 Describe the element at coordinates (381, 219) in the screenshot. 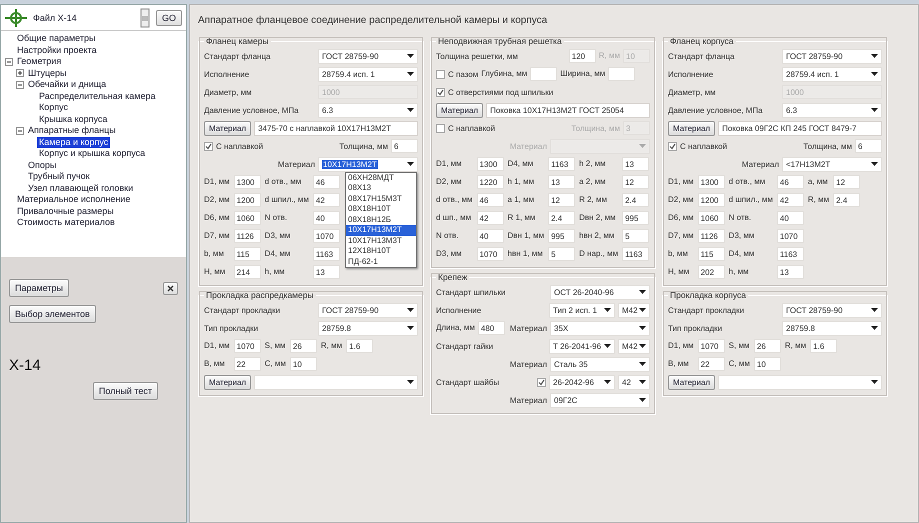

I see `dropdown-option: 08Х18Н12Б` at that location.